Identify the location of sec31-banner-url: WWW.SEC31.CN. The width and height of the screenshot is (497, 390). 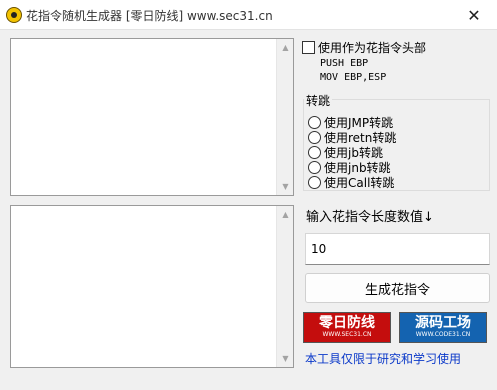
(347, 334).